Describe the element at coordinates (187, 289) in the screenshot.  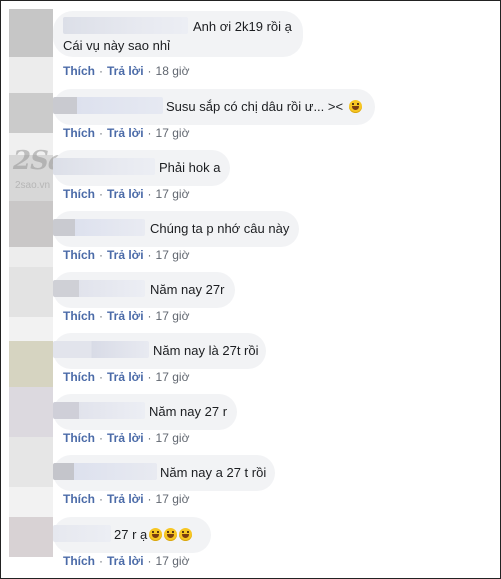
I see `comment-text: Năm nay 27r` at that location.